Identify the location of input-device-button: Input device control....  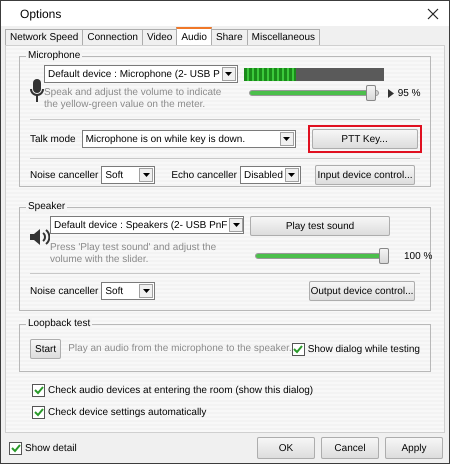
(365, 175).